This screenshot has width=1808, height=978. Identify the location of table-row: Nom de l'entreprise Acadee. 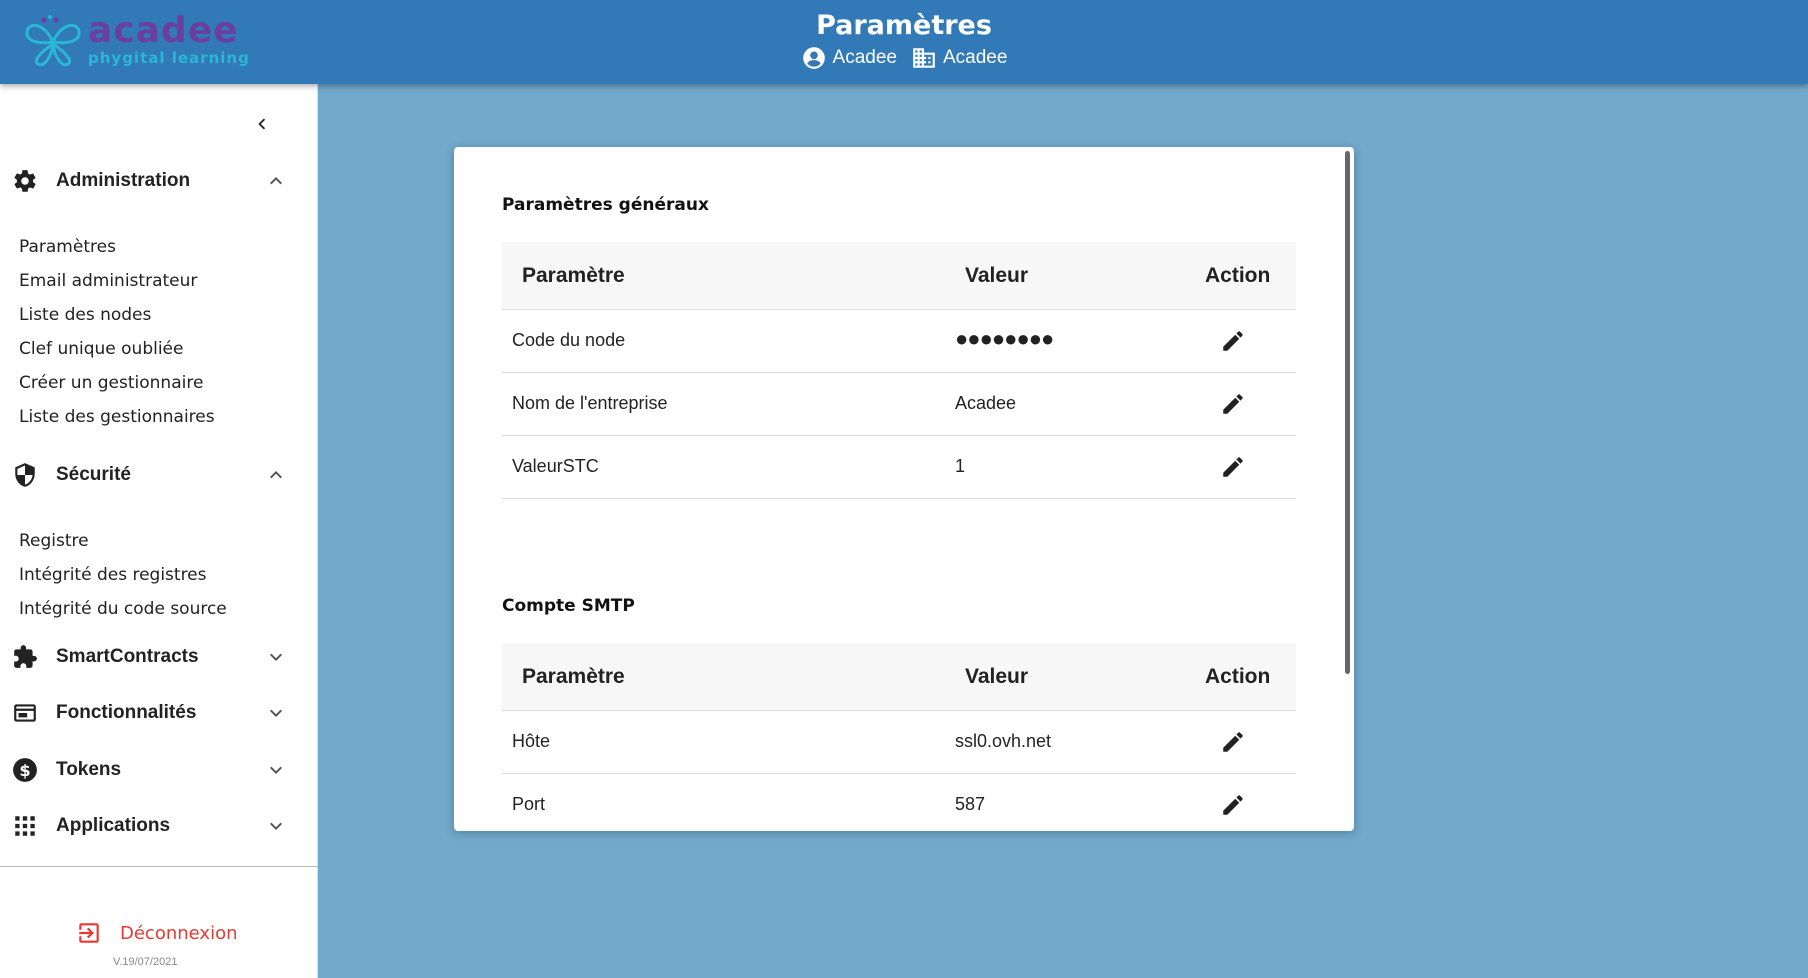
(899, 404).